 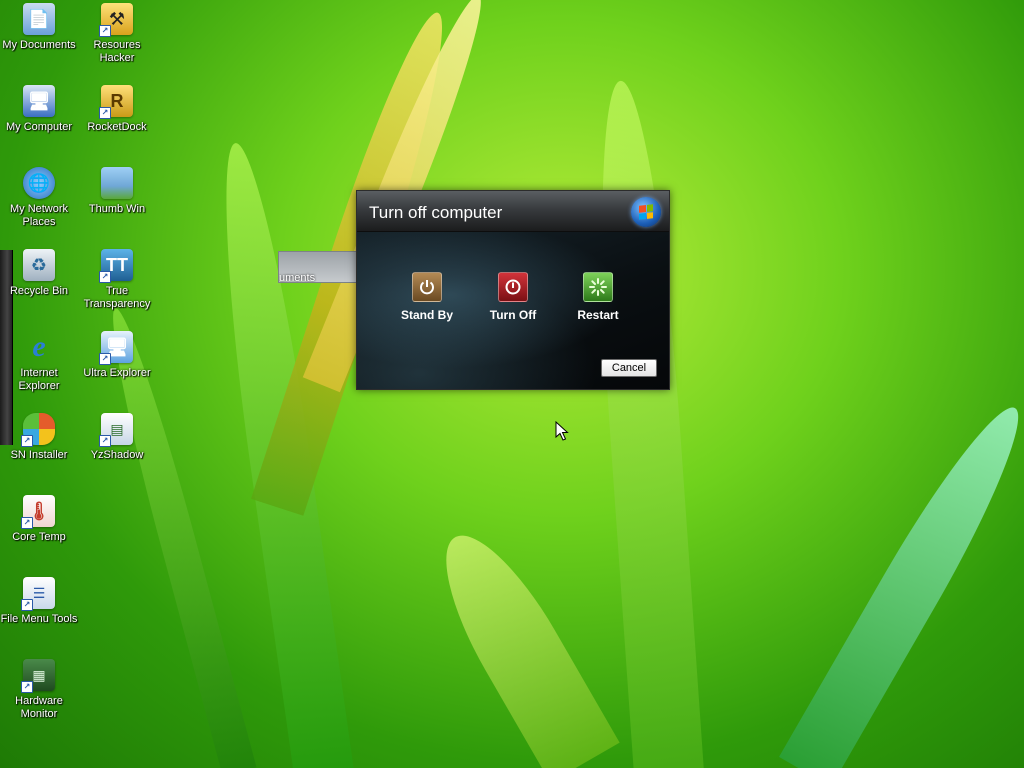 I want to click on desktop-icon-hardware-monitor: ▦ ↗ Hardware Monitor, so click(x=39, y=690).